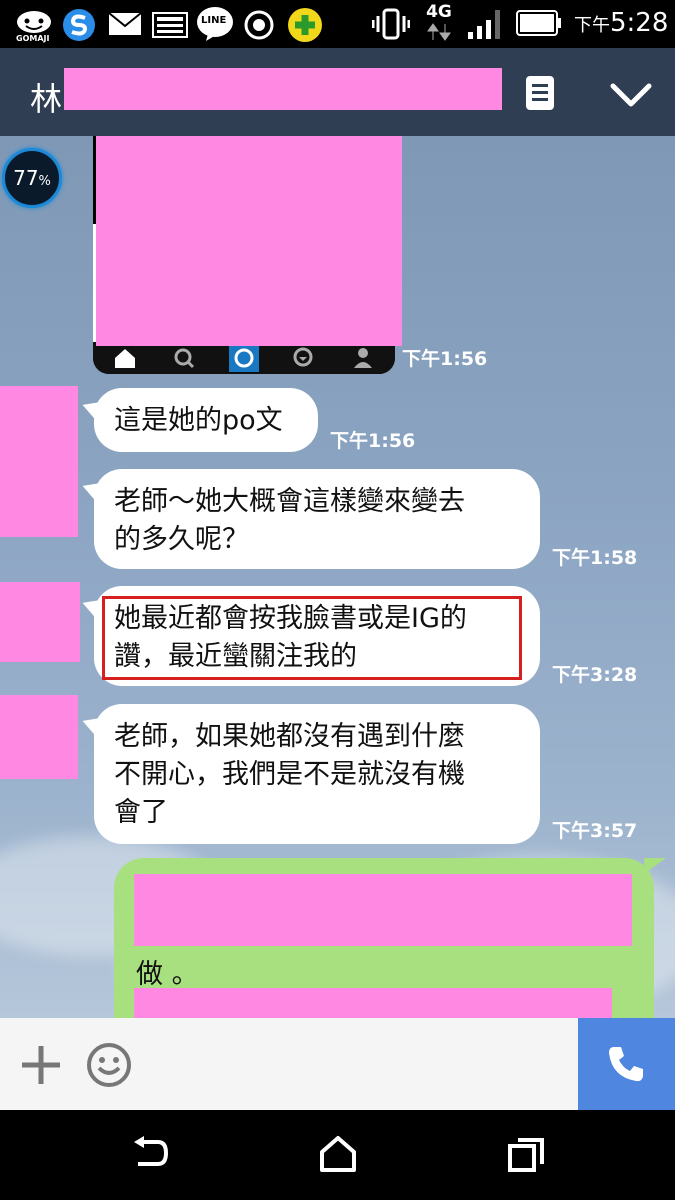 Image resolution: width=675 pixels, height=1200 pixels. I want to click on image-icon, so click(170, 27).